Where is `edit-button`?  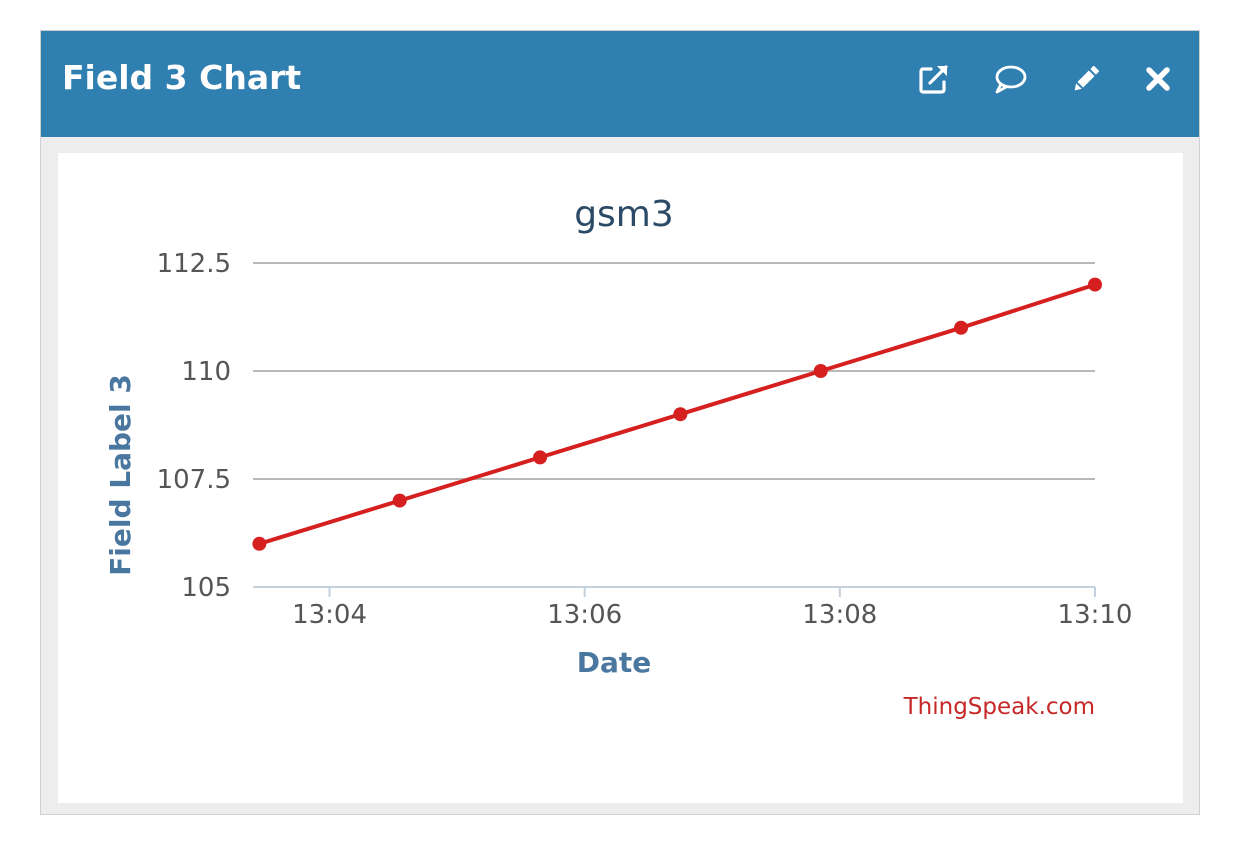 edit-button is located at coordinates (1086, 79).